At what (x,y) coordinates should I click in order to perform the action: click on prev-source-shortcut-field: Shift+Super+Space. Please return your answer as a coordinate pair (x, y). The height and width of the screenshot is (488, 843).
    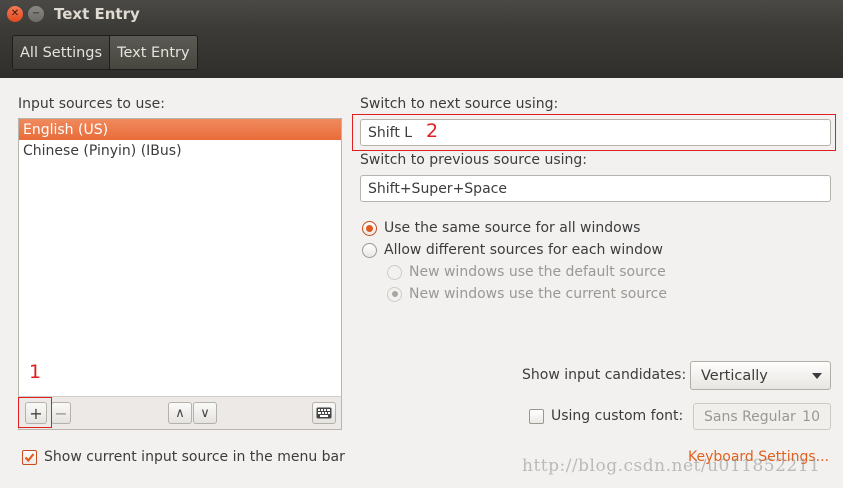
    Looking at the image, I should click on (595, 188).